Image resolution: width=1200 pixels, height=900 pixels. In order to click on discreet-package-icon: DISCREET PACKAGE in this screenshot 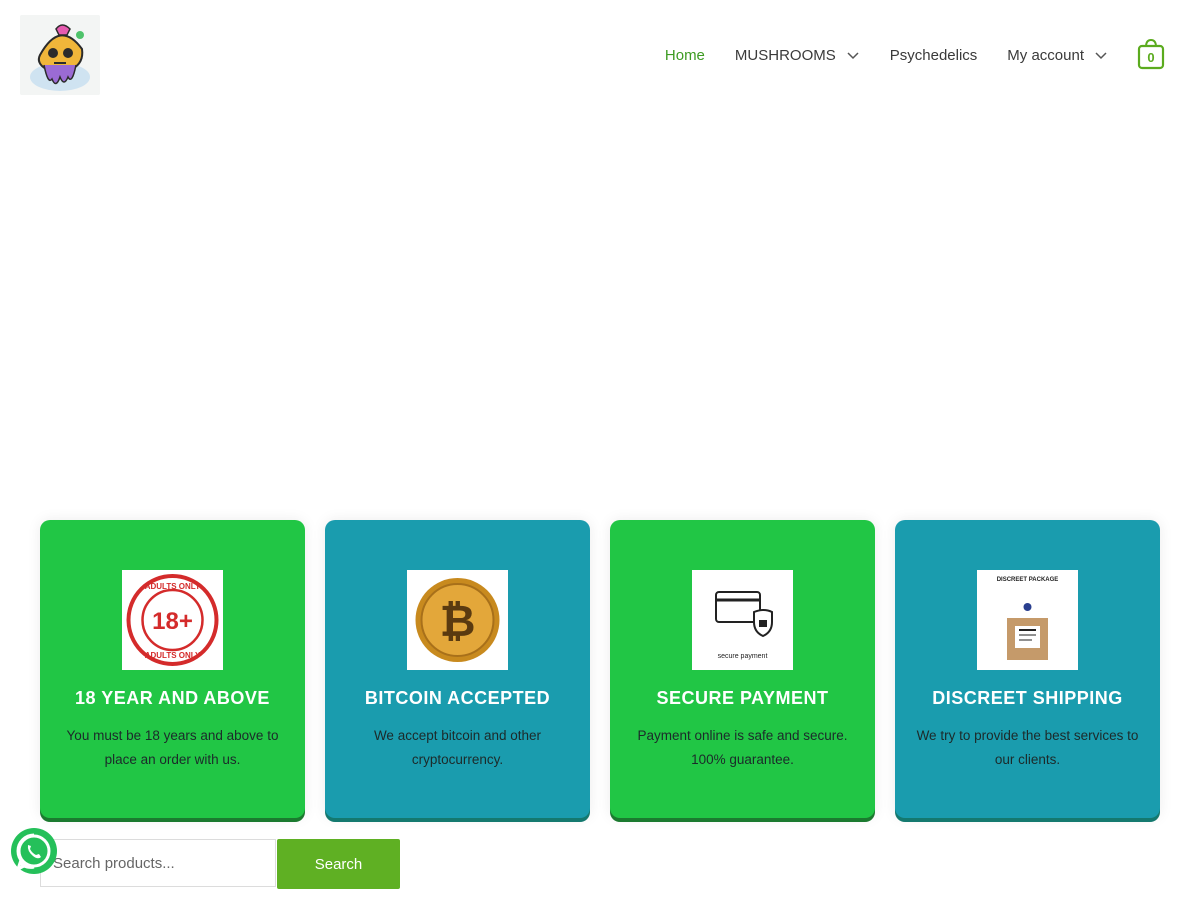, I will do `click(1027, 620)`.